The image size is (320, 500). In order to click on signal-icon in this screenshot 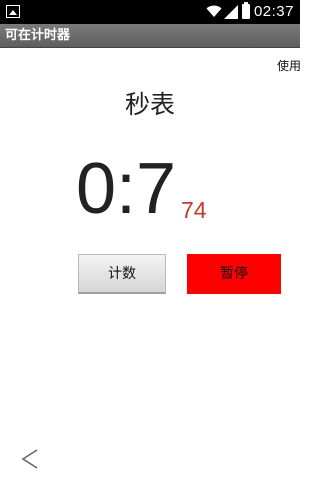, I will do `click(231, 12)`.